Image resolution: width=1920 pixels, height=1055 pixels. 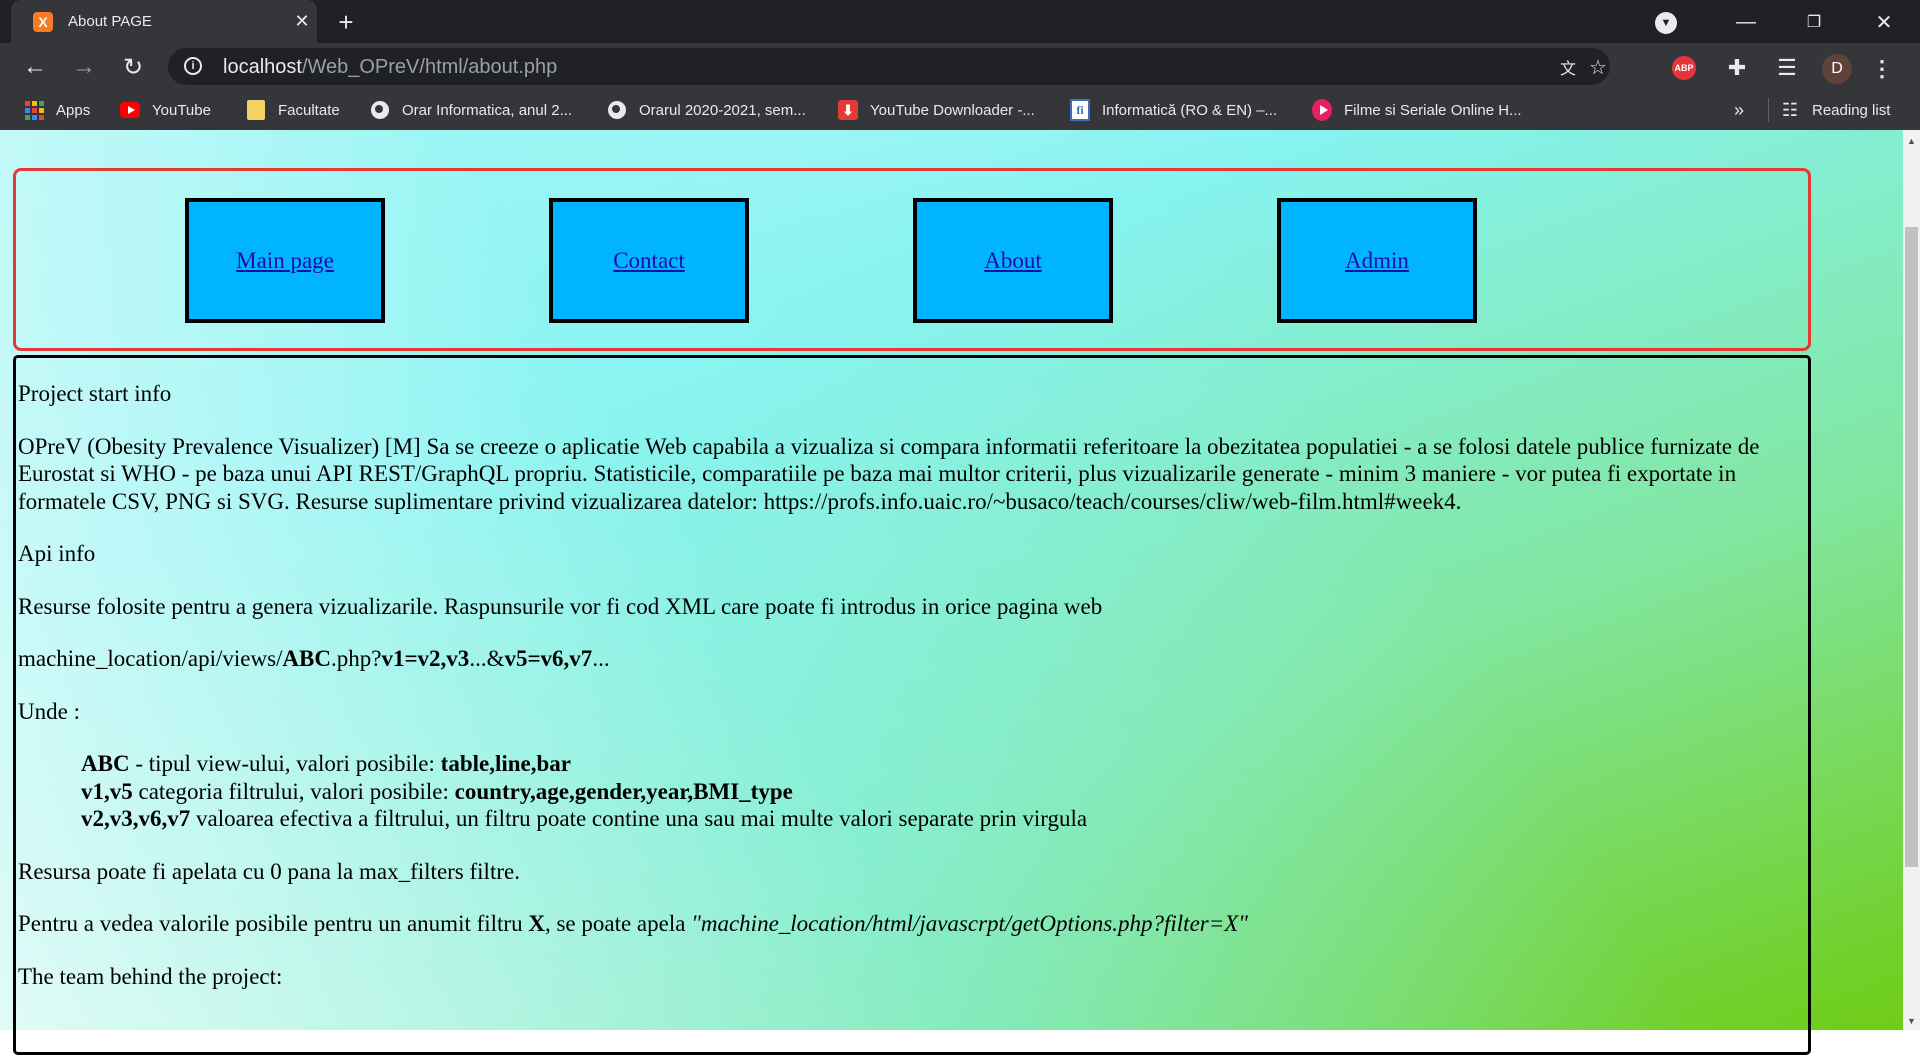 I want to click on nav-about: About, so click(x=1013, y=260).